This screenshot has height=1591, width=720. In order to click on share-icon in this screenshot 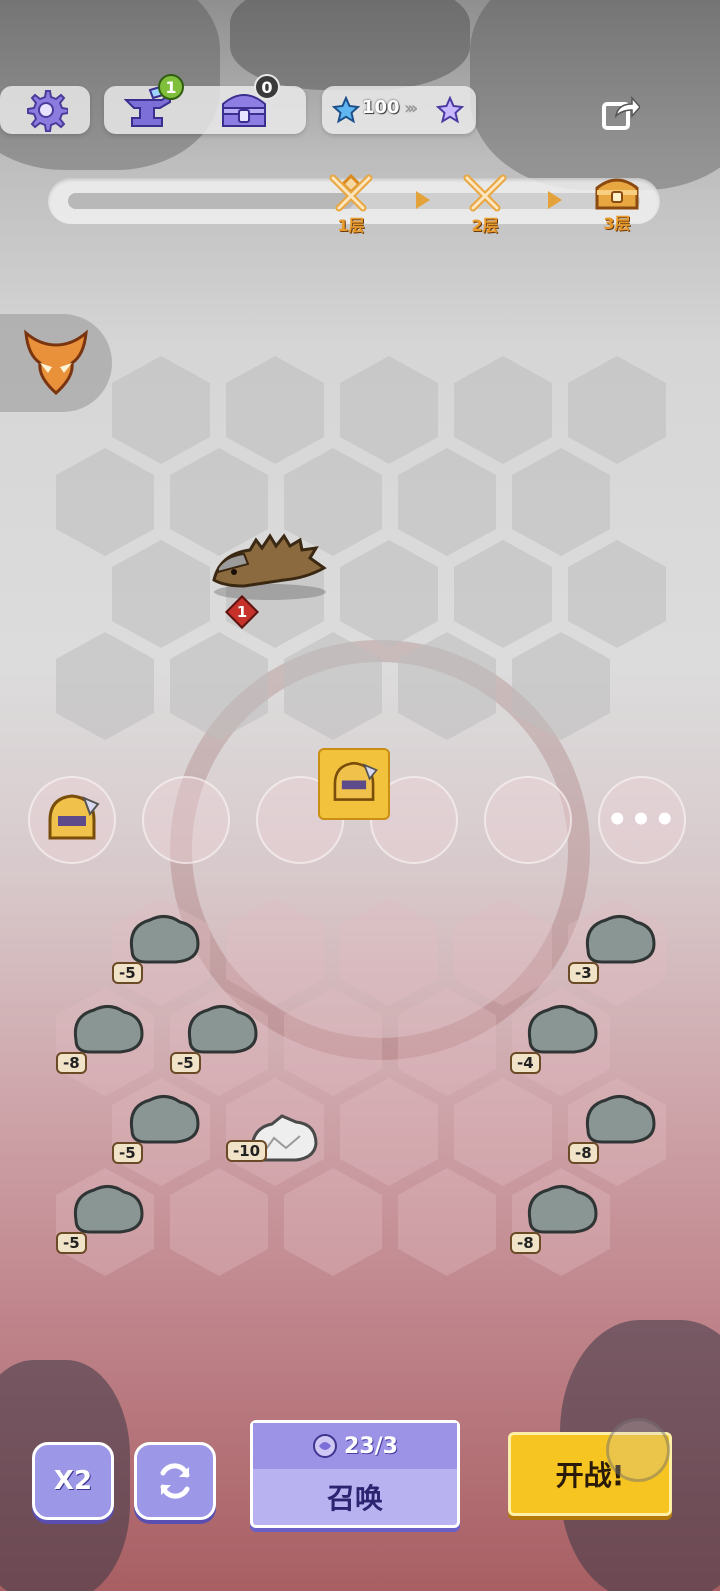, I will do `click(622, 113)`.